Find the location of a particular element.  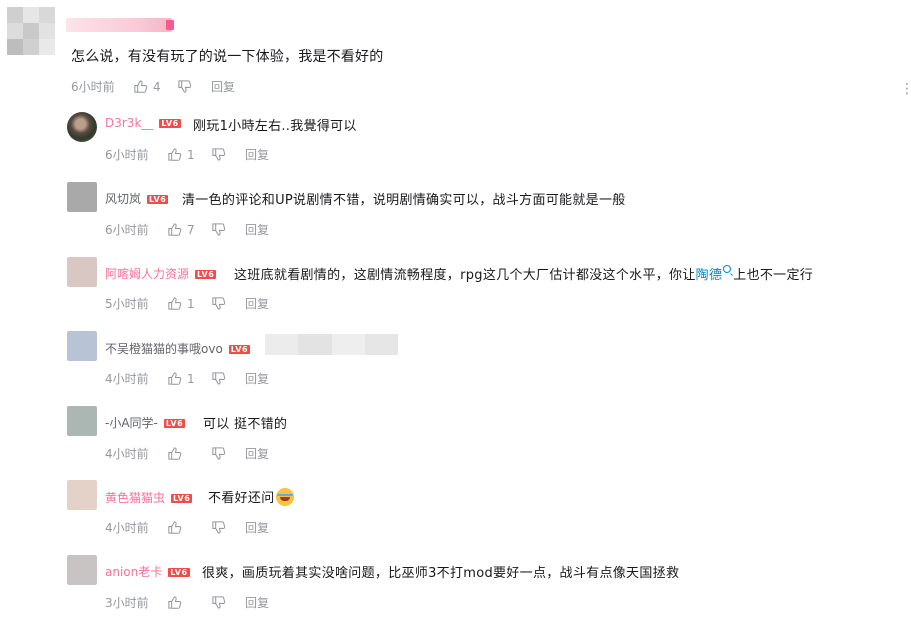

username-text: 不吴橙猫猫的事哦ovo is located at coordinates (164, 349).